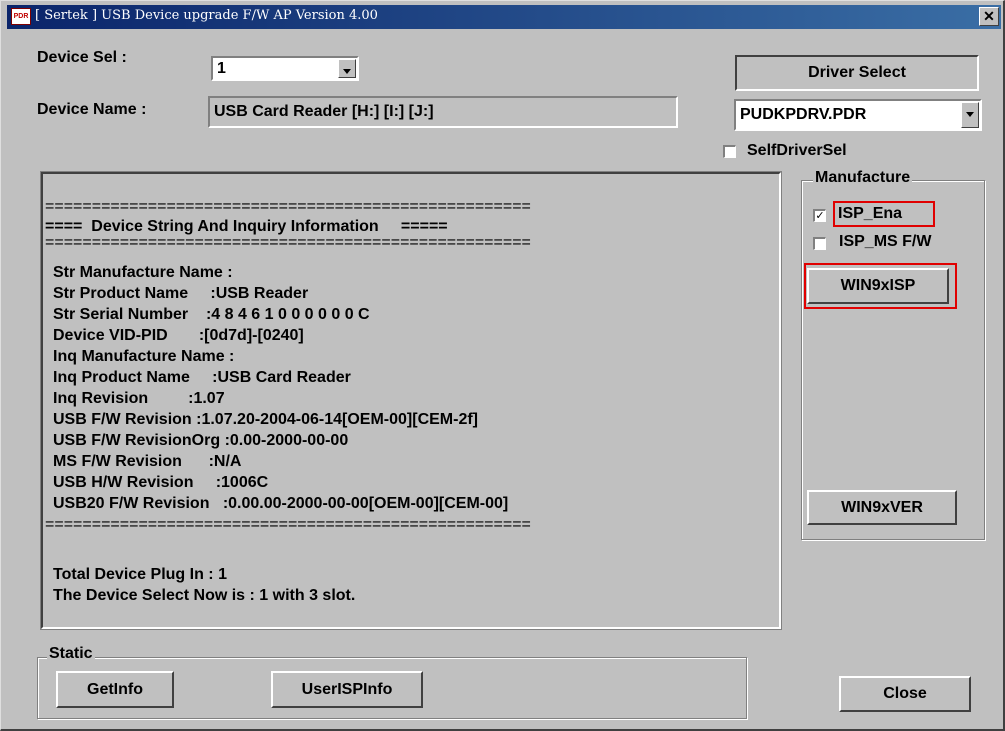 Image resolution: width=1005 pixels, height=731 pixels. Describe the element at coordinates (143, 272) in the screenshot. I see `info-line: Str Manufacture Name :` at that location.